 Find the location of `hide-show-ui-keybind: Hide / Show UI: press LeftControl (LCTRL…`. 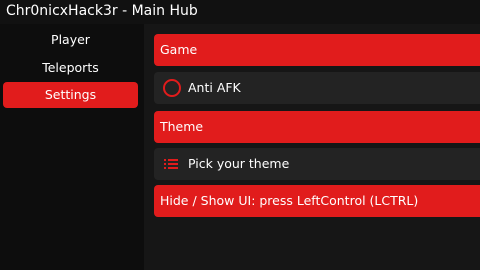

hide-show-ui-keybind: Hide / Show UI: press LeftControl (LCTRL… is located at coordinates (317, 201).